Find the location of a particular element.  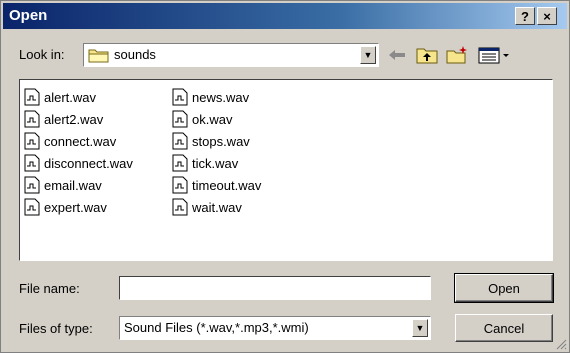

file-item: ok.wav is located at coordinates (216, 119).